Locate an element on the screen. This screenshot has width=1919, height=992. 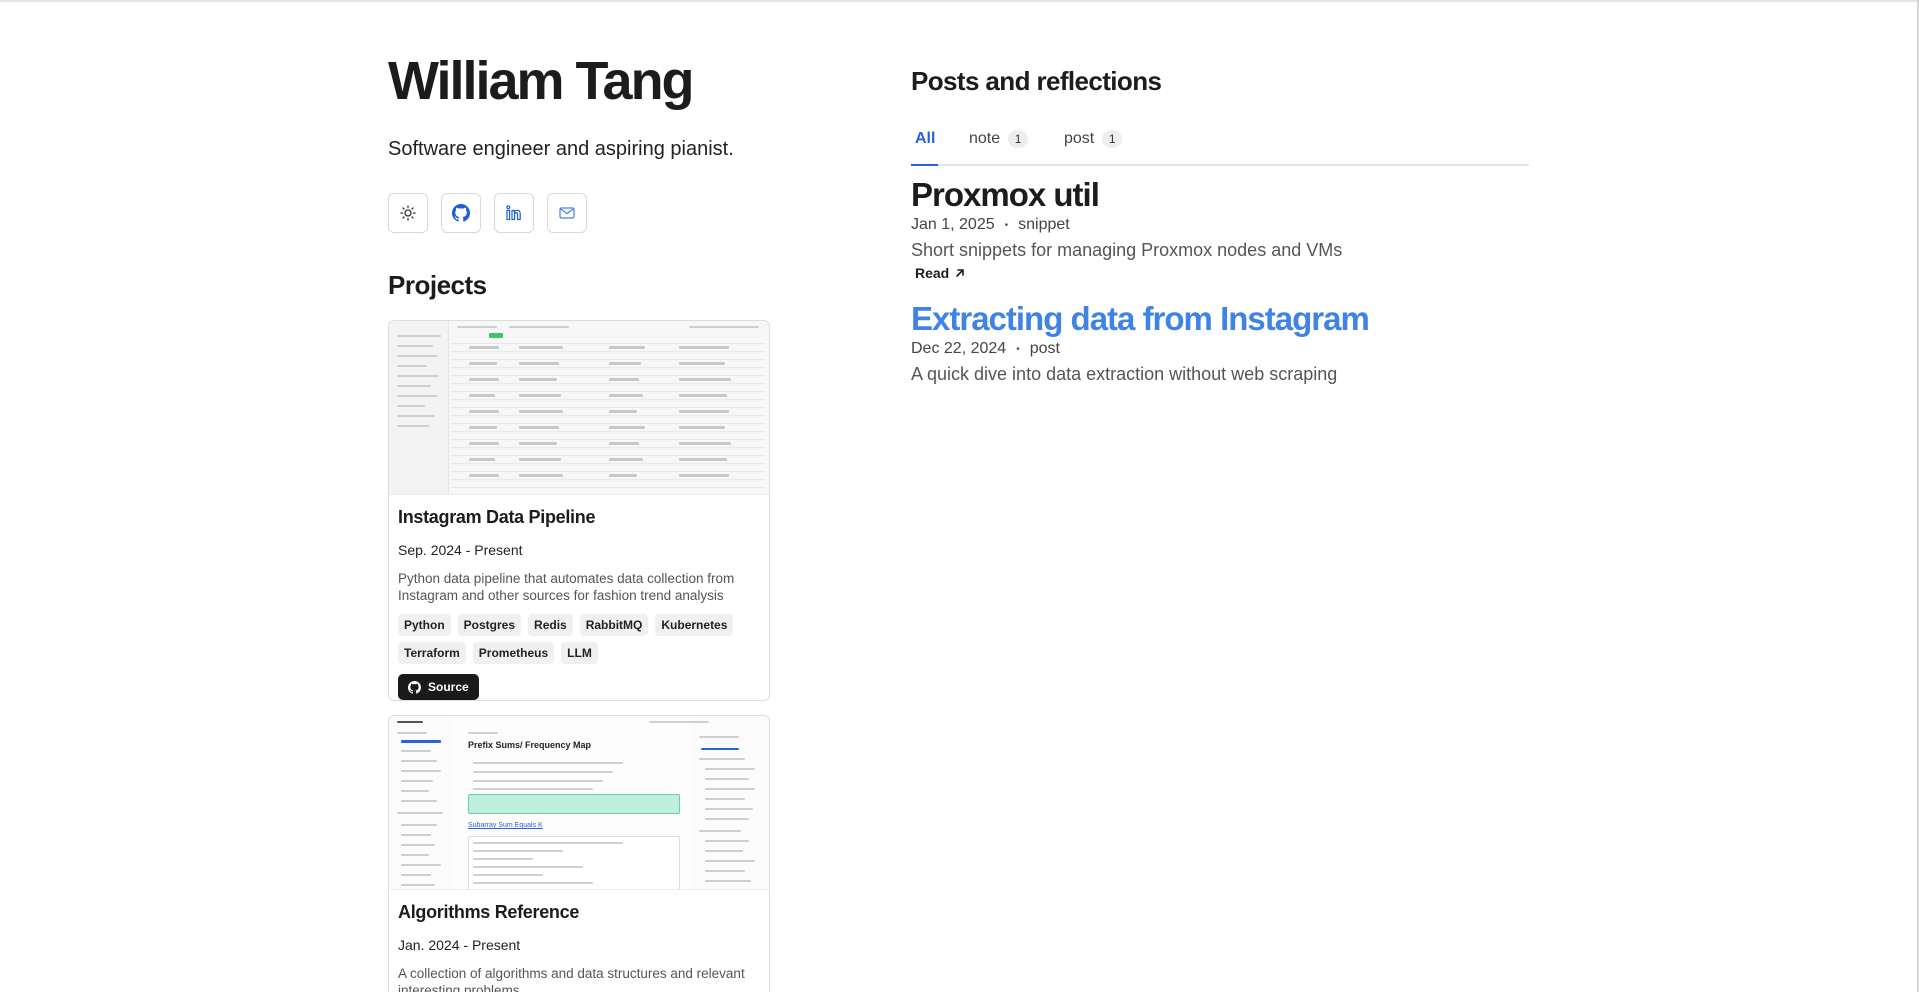
project-title: Instagram Data Pipeline is located at coordinates (497, 517).